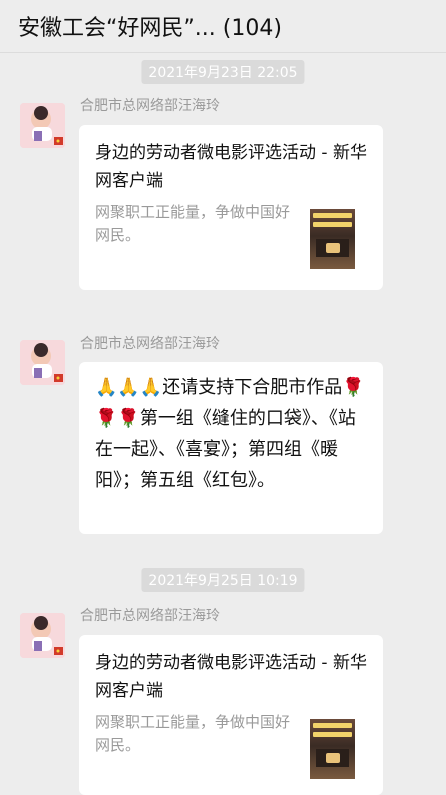  What do you see at coordinates (223, 72) in the screenshot?
I see `timestamp: 2021年9月23日 22:05` at bounding box center [223, 72].